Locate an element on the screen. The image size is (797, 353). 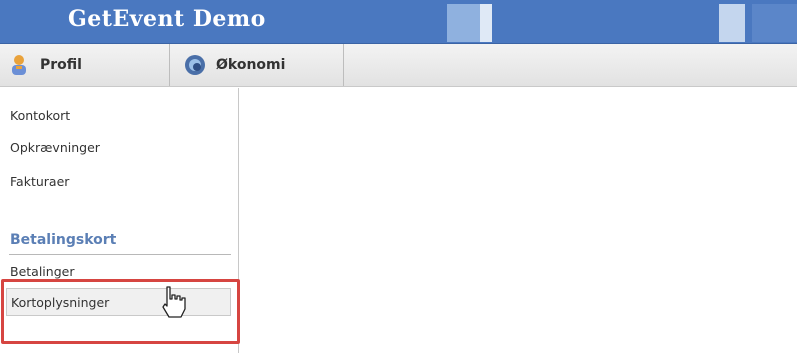
tab-bar: Profil Økonomi is located at coordinates (398, 65).